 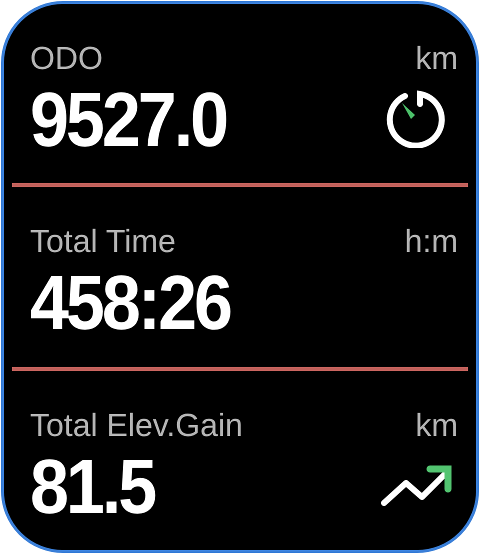 I want to click on metric-label: Total Elev.Gain, so click(x=136, y=425).